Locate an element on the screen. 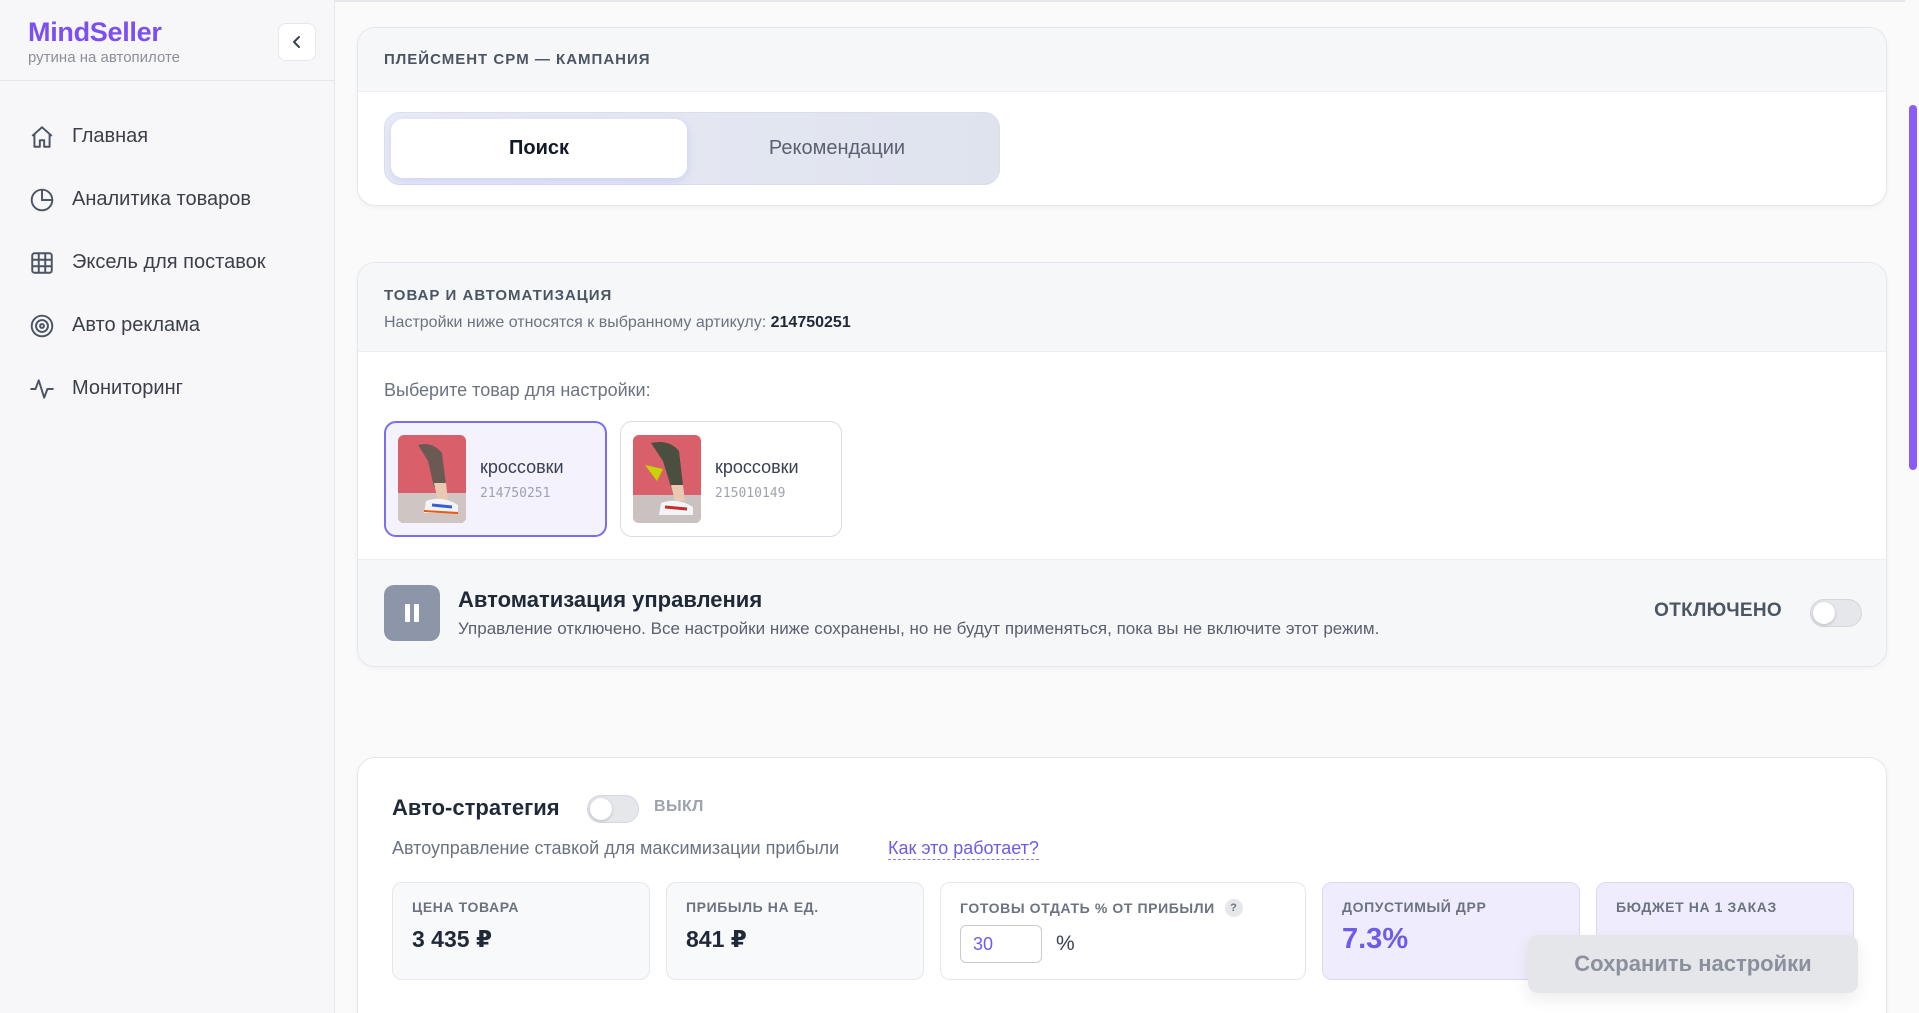 This screenshot has width=1919, height=1013. metric-label: ГОТОВЫ ОТДАТЬ % ОТ ПРИБЫЛИ ? is located at coordinates (1132, 908).